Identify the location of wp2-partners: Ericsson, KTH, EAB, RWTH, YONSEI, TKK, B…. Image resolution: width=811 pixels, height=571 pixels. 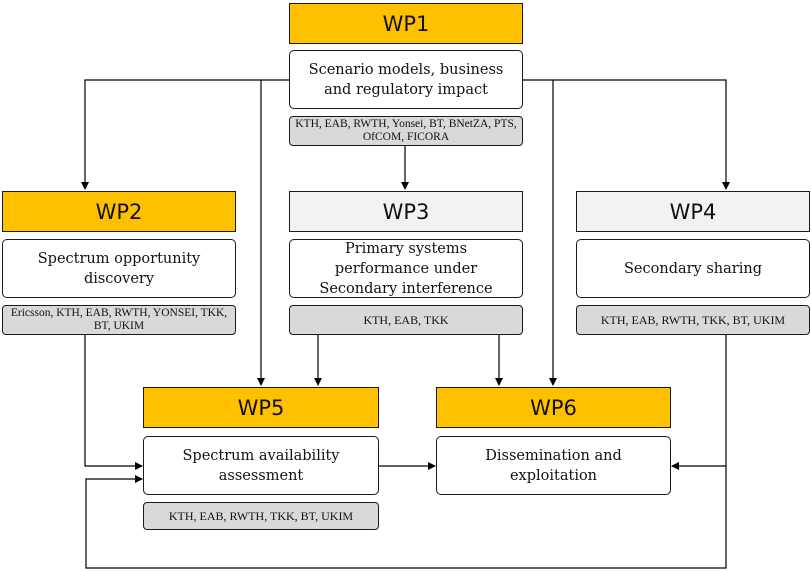
(119, 319).